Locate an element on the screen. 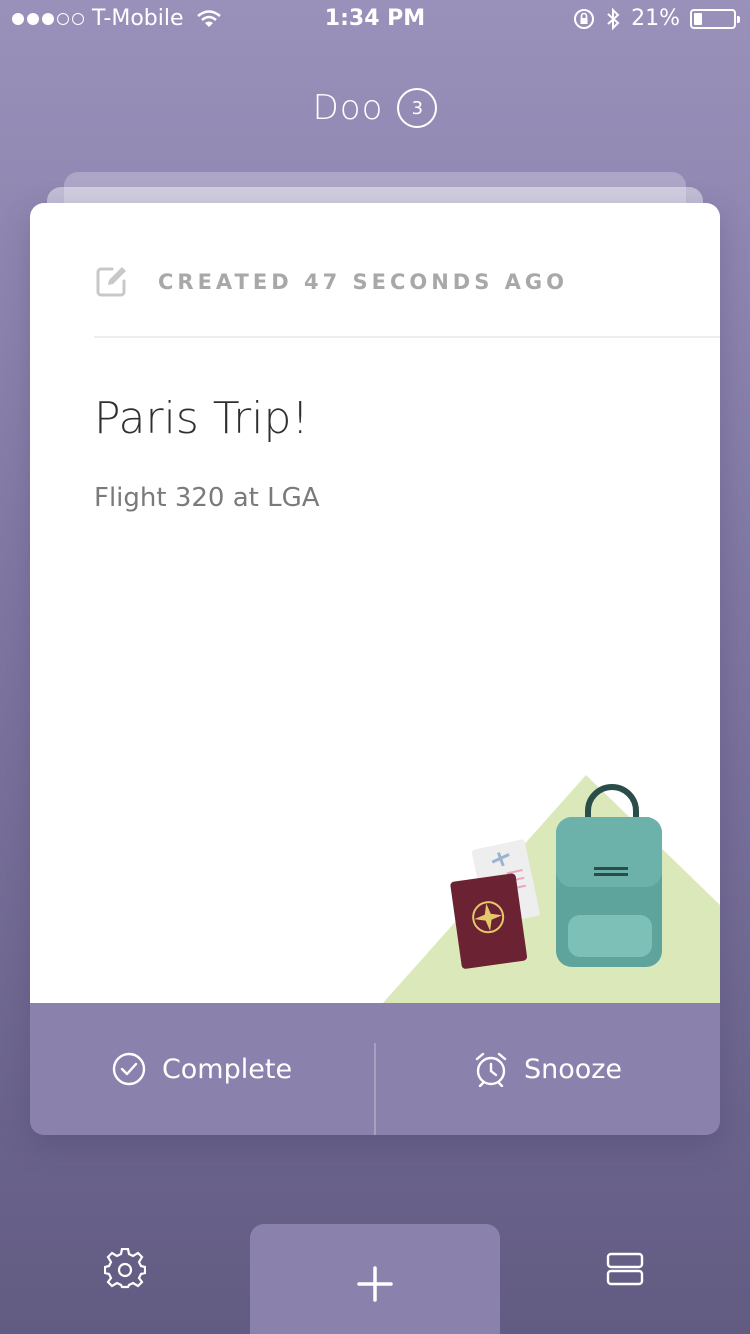  battery-percent: 21% is located at coordinates (655, 18).